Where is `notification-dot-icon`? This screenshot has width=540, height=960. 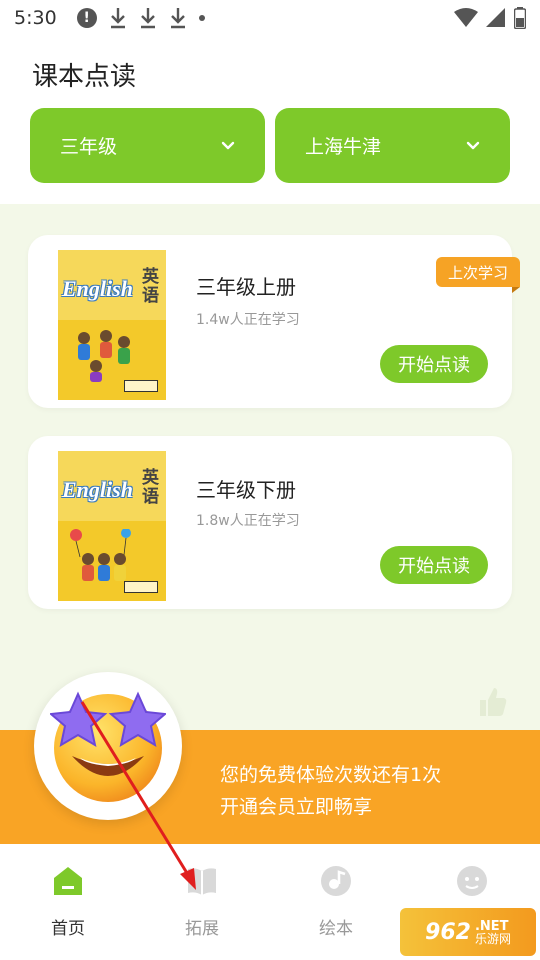
notification-dot-icon is located at coordinates (201, 18).